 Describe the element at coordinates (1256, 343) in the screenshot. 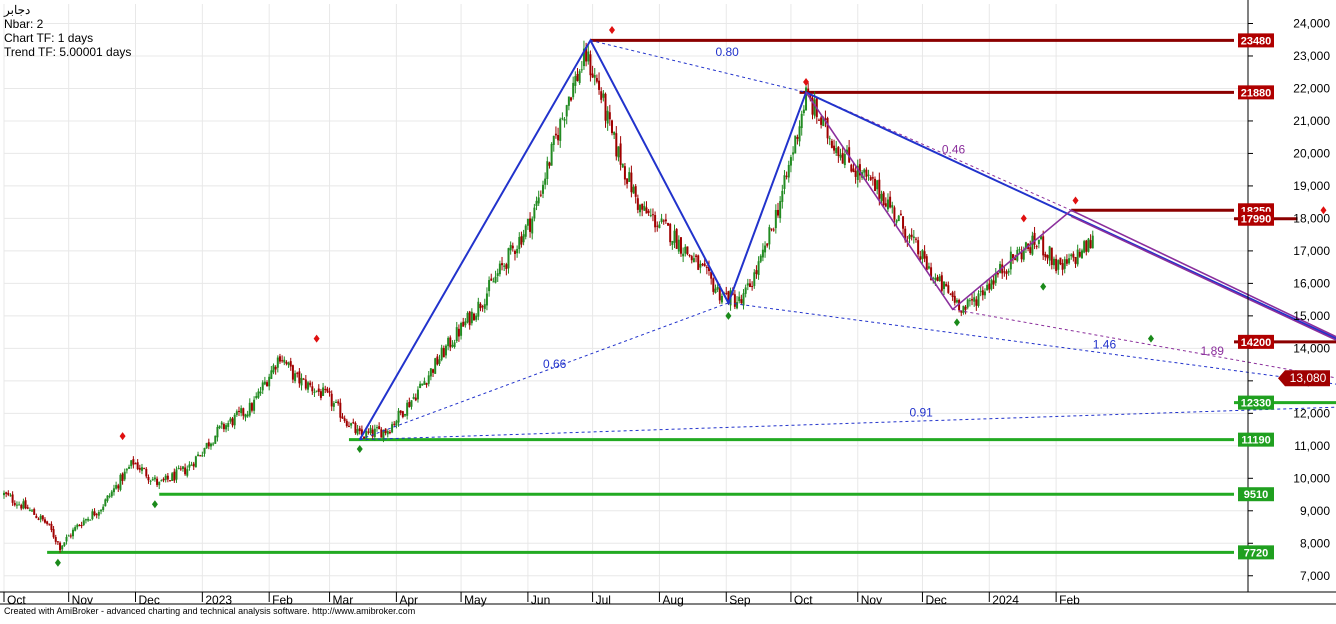

I see `level-tag-14200: 14200` at that location.